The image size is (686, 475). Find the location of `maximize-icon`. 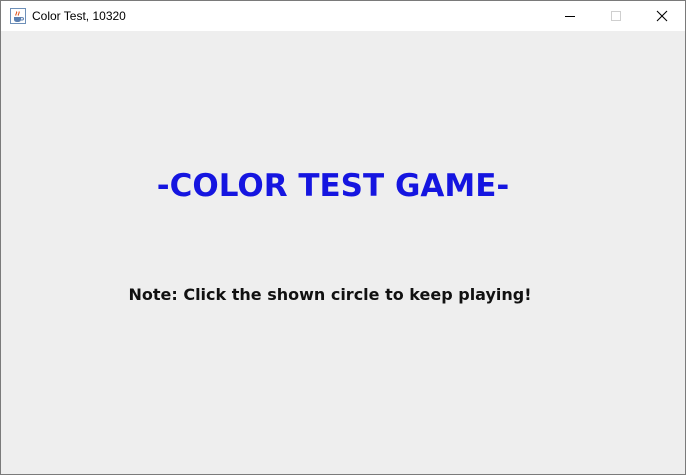

maximize-icon is located at coordinates (616, 16).